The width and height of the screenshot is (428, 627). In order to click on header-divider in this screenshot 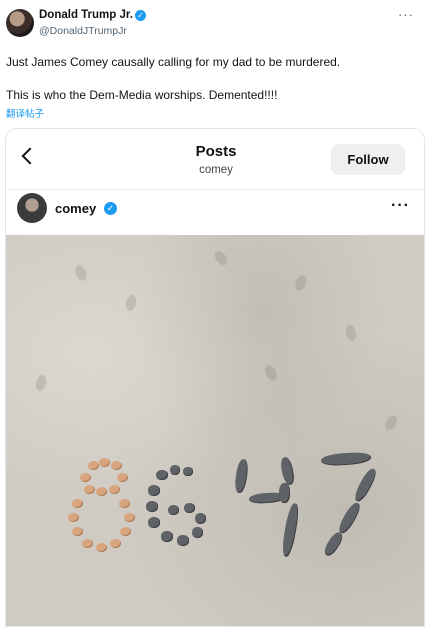, I will do `click(215, 189)`.